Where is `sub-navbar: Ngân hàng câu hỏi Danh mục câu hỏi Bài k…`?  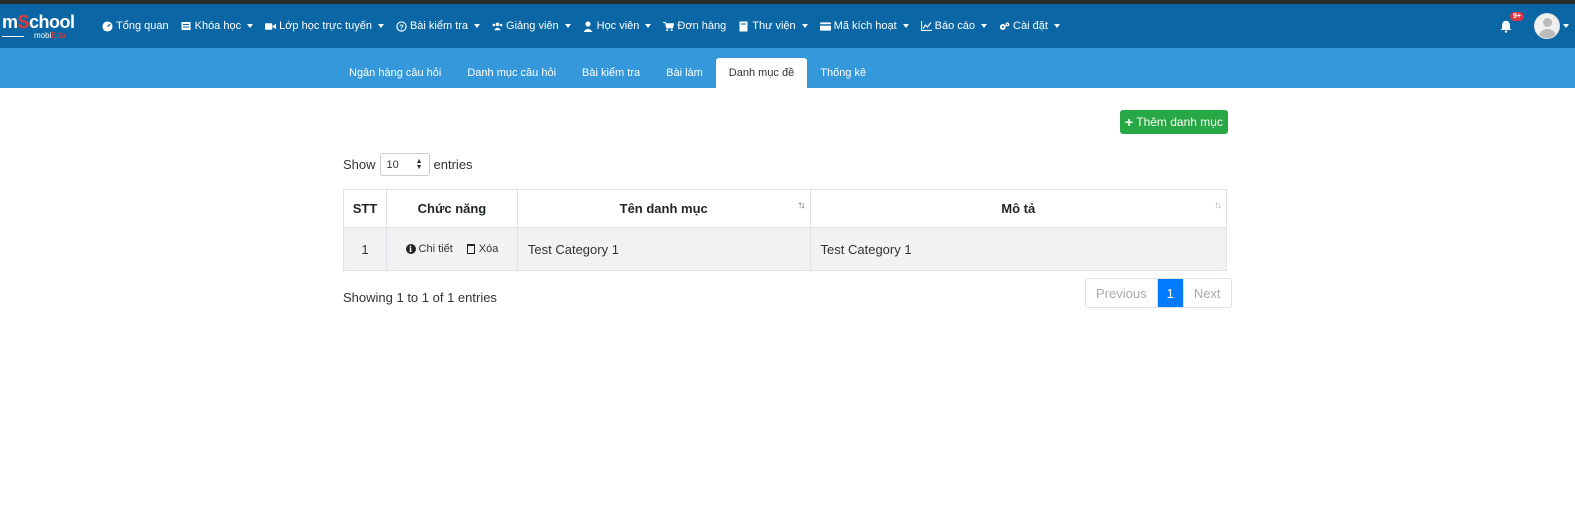 sub-navbar: Ngân hàng câu hỏi Danh mục câu hỏi Bài k… is located at coordinates (787, 68).